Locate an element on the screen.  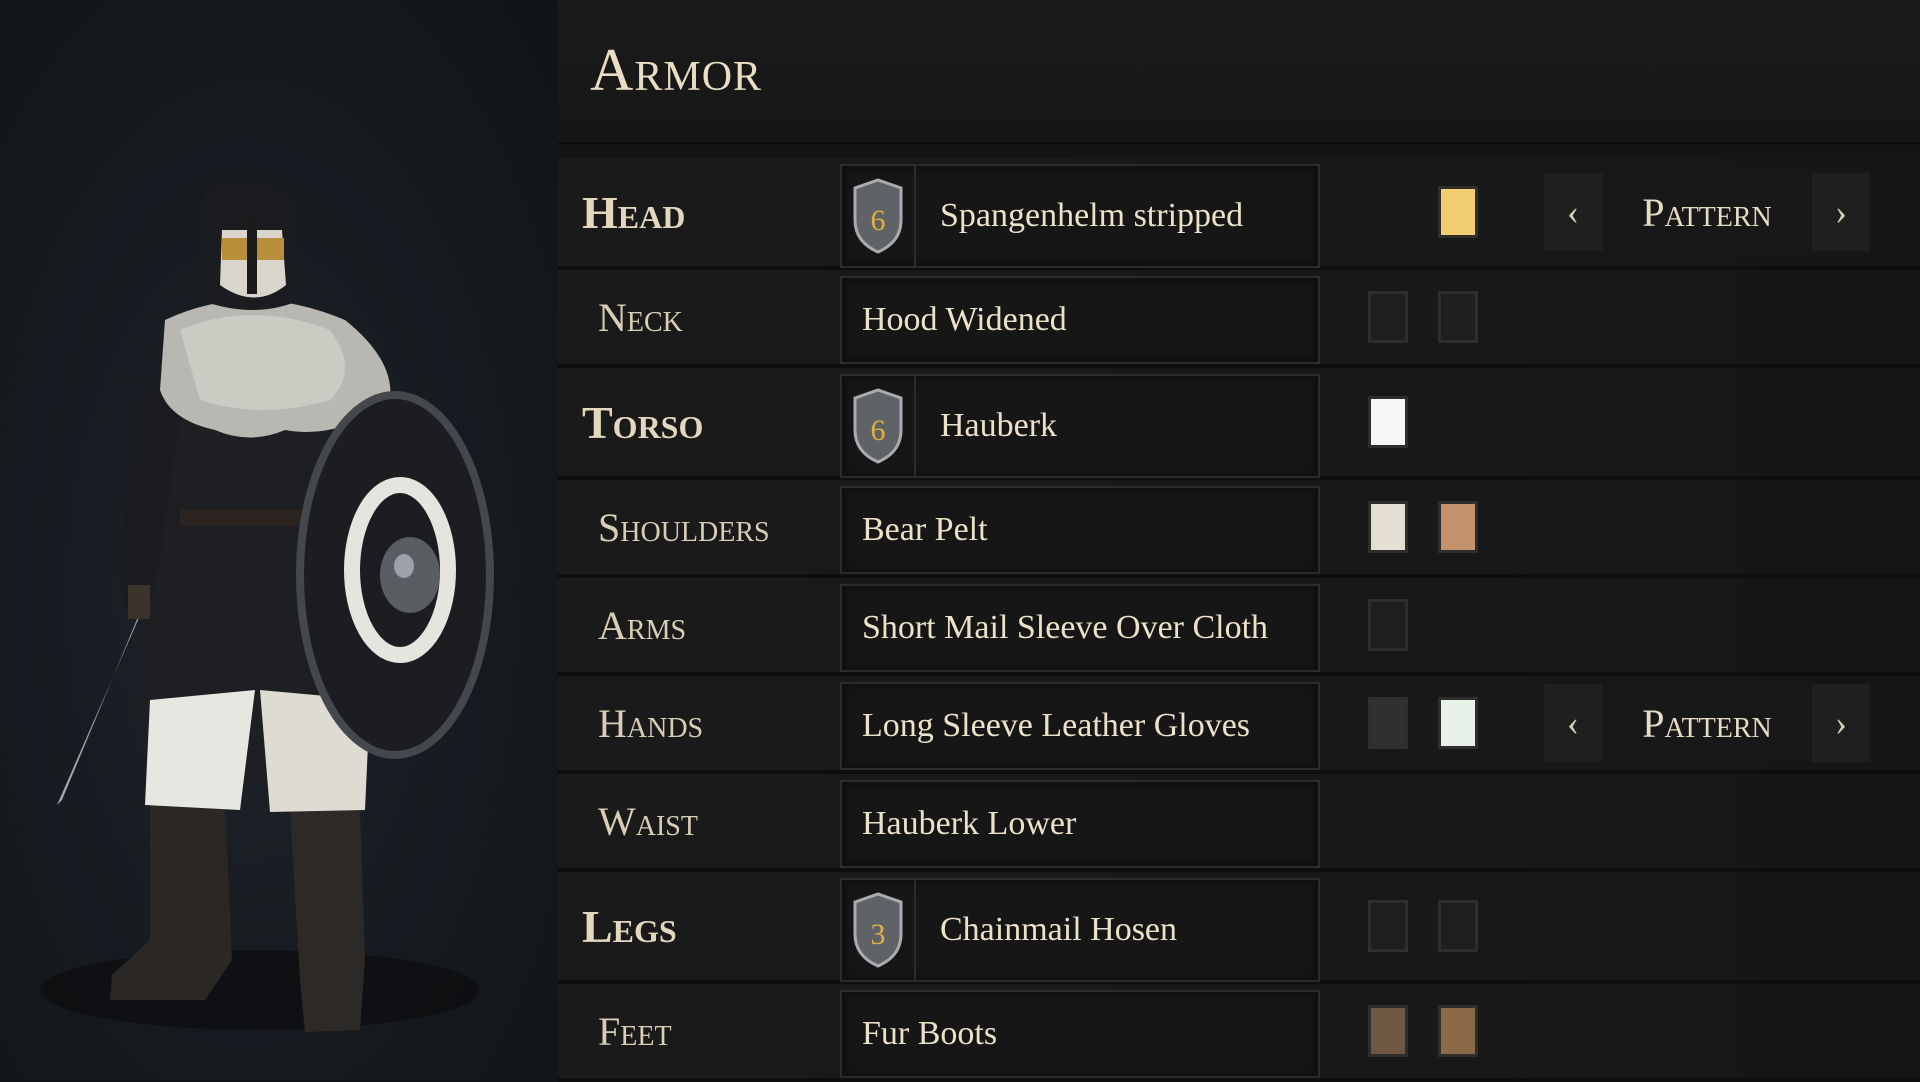
panel-title: Armor is located at coordinates (676, 70).